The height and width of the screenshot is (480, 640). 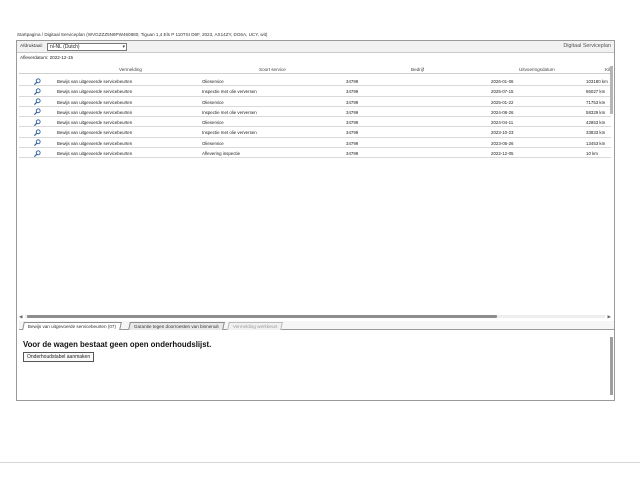 I want to click on print-language-select: nl-NL (Dutch) ▾, so click(x=87, y=47).